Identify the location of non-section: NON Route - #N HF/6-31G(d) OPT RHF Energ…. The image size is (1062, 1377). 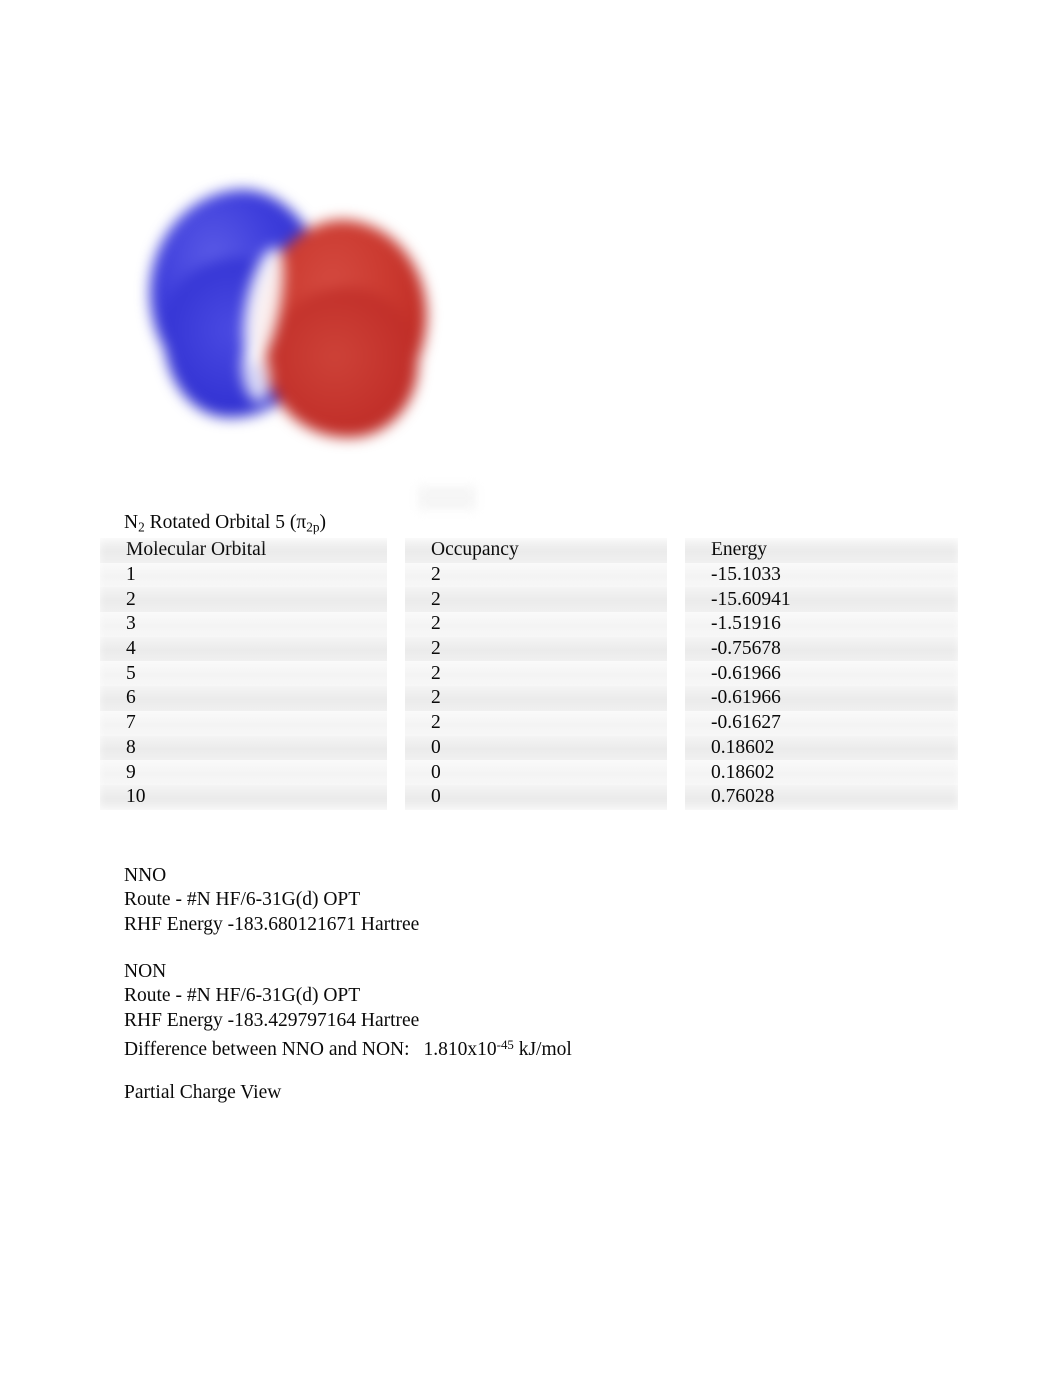
(348, 1011).